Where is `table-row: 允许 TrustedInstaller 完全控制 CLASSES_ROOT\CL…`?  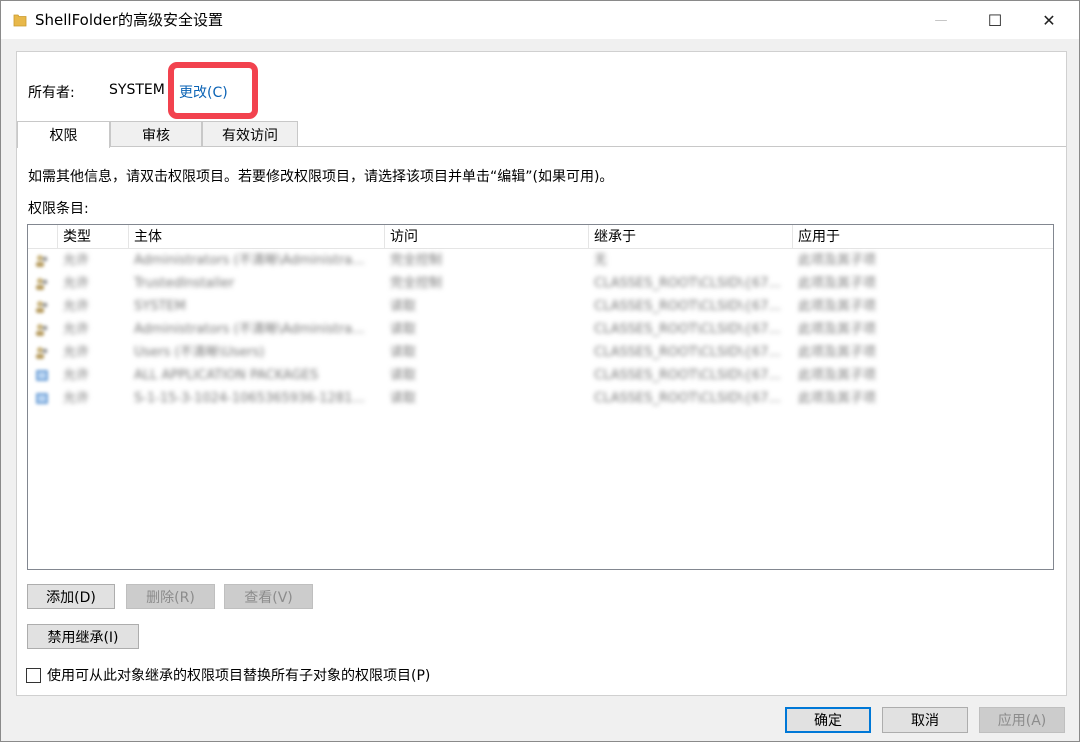
table-row: 允许 TrustedInstaller 完全控制 CLASSES_ROOT\CL… is located at coordinates (540, 283).